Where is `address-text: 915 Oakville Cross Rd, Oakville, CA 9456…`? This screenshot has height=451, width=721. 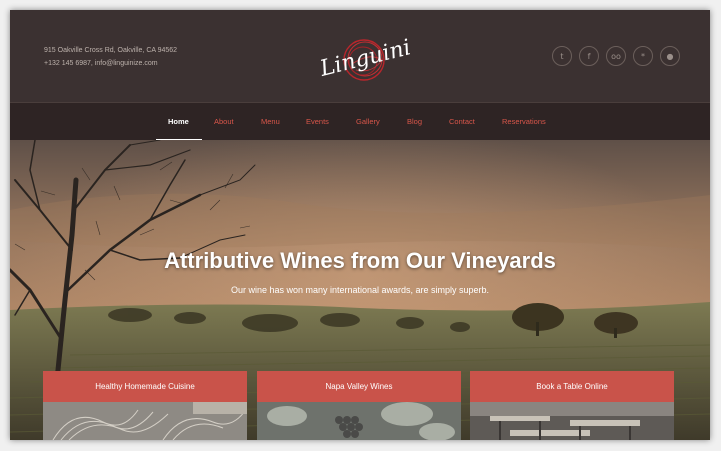
address-text: 915 Oakville Cross Rd, Oakville, CA 9456… is located at coordinates (111, 50).